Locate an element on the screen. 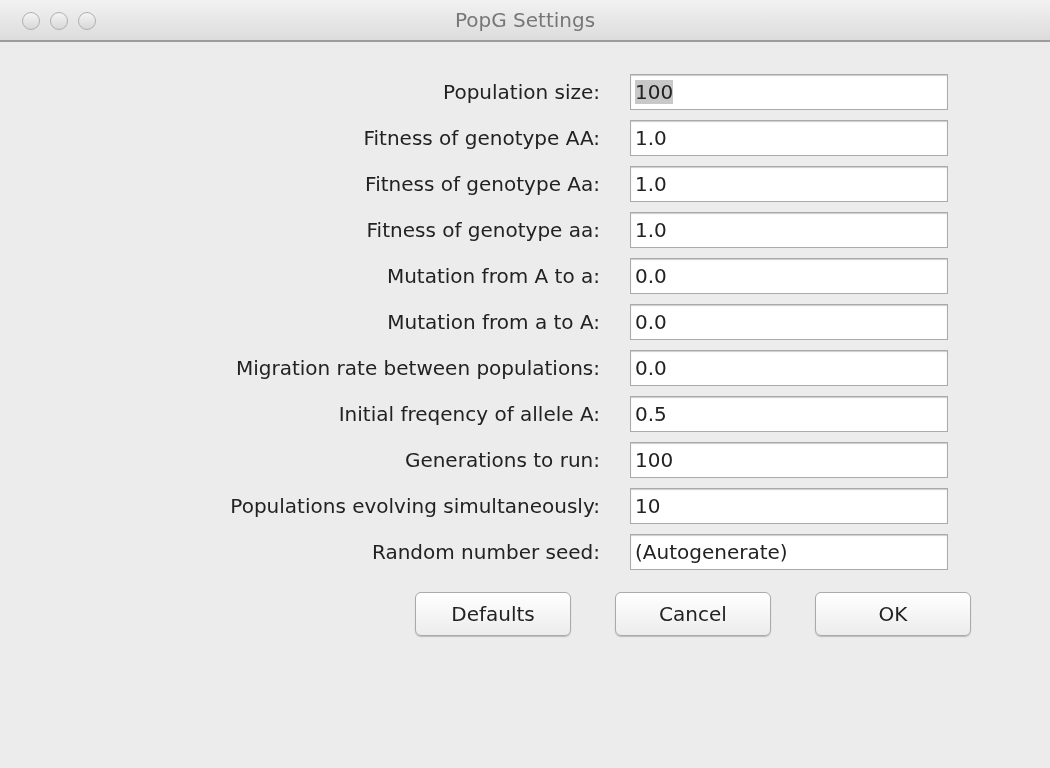 This screenshot has height=768, width=1050. input-field: (Autogenerate) is located at coordinates (789, 552).